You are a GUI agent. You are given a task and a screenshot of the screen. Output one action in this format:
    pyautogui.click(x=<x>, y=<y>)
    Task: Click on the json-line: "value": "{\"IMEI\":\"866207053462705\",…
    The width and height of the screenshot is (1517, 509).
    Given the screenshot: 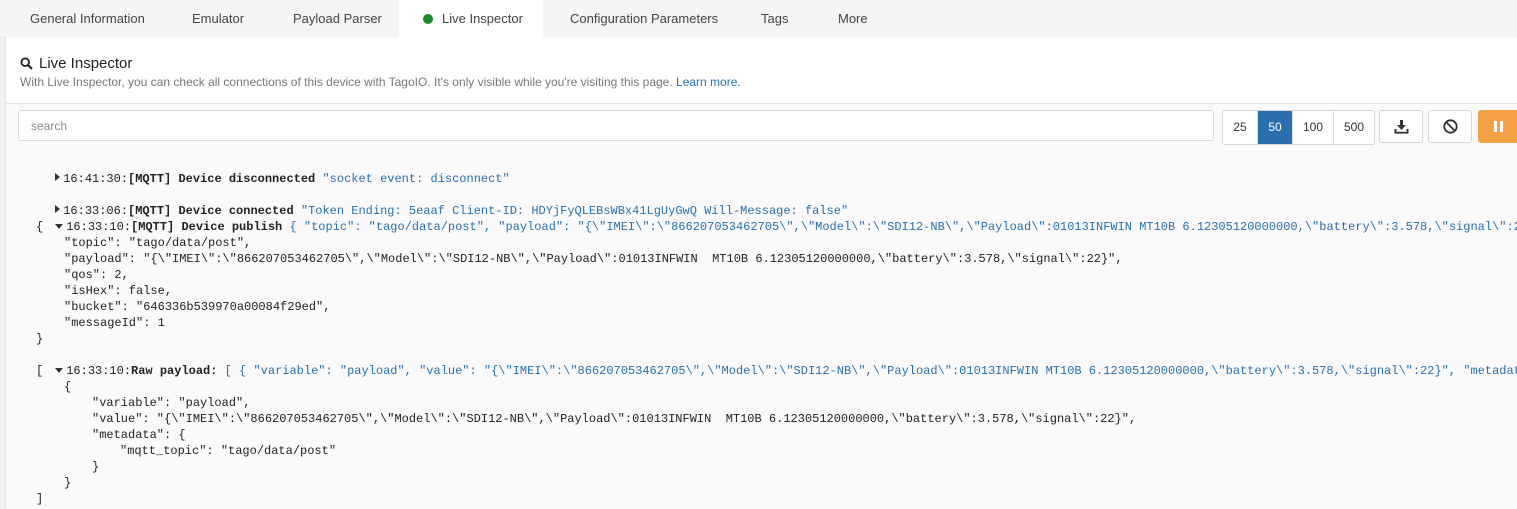 What is the action you would take?
    pyautogui.click(x=614, y=419)
    